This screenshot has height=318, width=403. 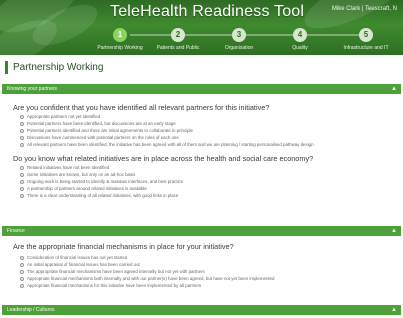 I want to click on step-label: Partnership Working, so click(x=120, y=48).